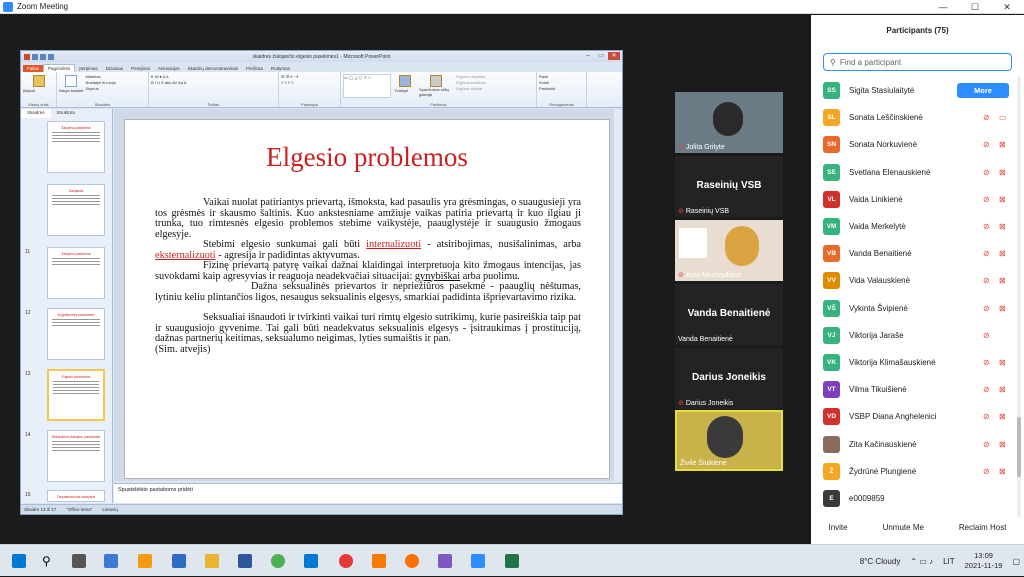 The height and width of the screenshot is (577, 1024). I want to click on slide-thumbnail: Tarpasmeniniai santykiai, so click(76, 496).